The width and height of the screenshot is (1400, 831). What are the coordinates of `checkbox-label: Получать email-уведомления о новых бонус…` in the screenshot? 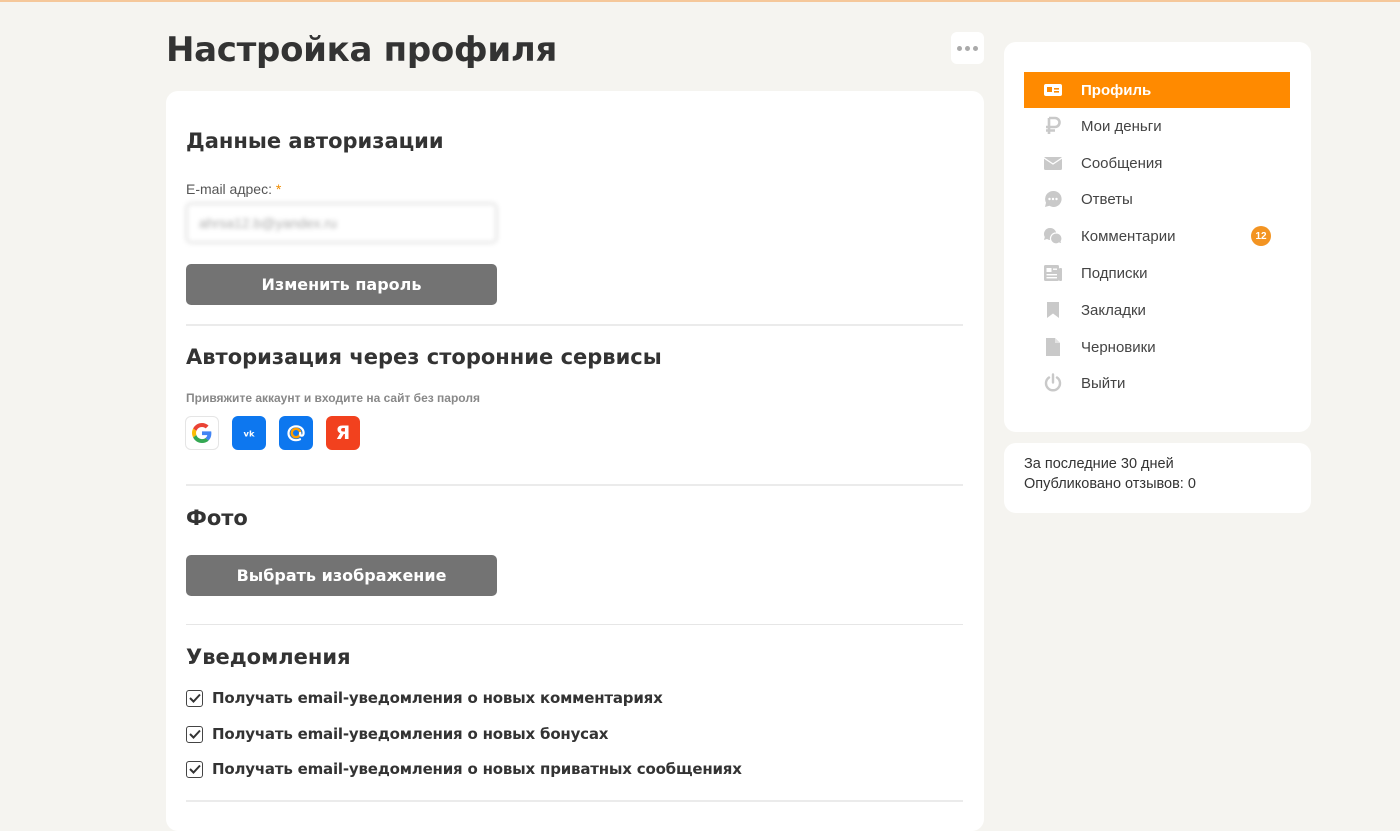 It's located at (410, 734).